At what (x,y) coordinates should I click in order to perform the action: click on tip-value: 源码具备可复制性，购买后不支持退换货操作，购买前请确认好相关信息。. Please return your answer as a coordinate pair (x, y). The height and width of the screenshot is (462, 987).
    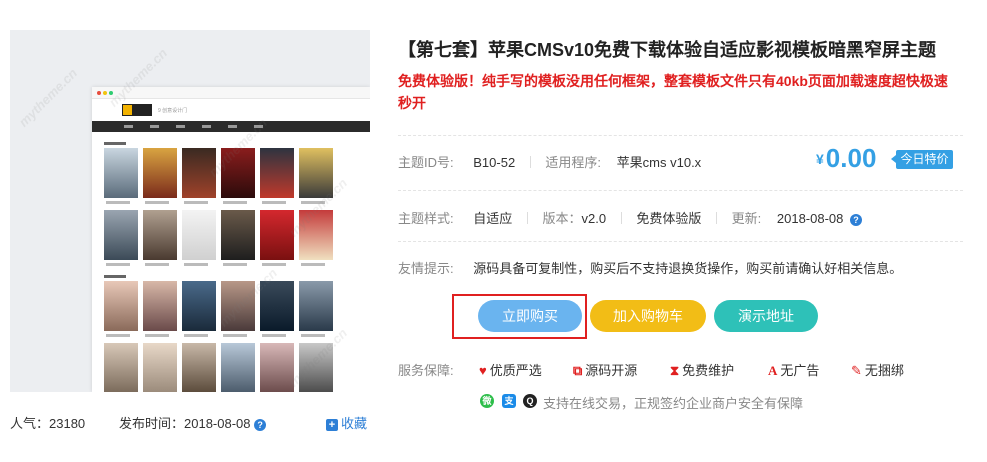
    Looking at the image, I should click on (688, 268).